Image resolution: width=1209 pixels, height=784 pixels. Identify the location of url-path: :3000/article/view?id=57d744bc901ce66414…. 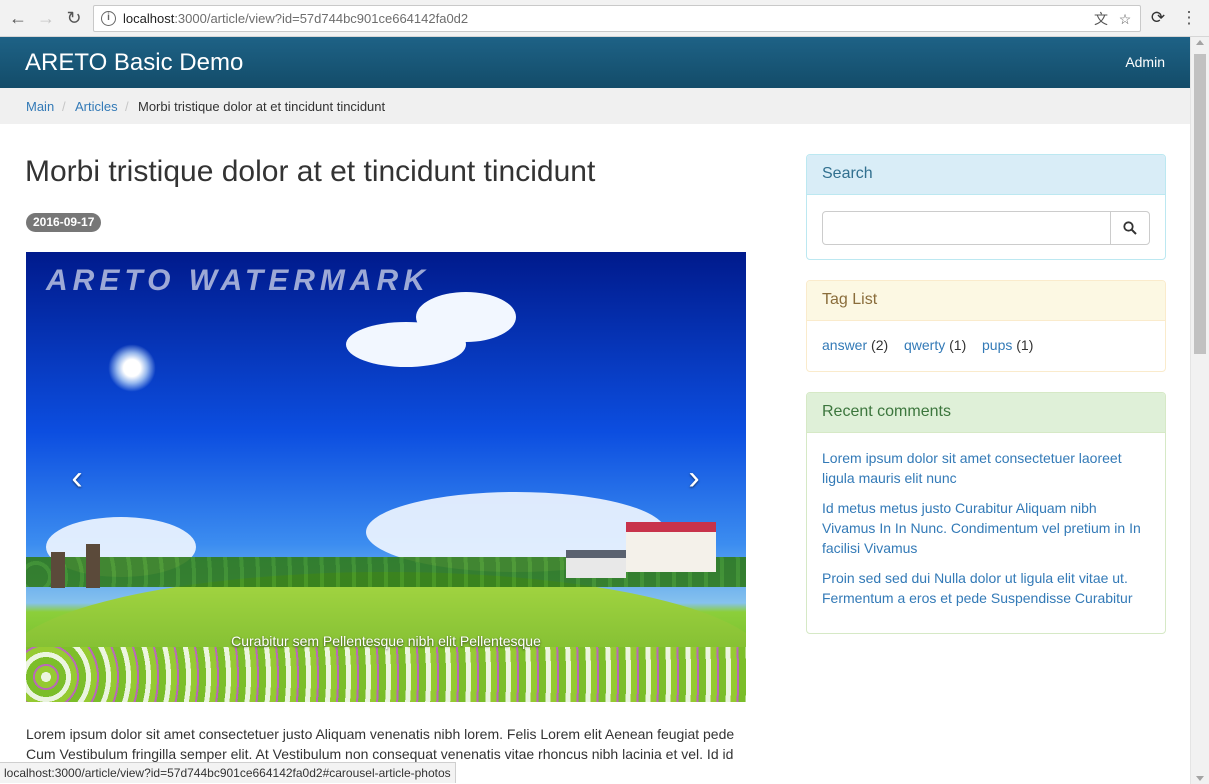
(321, 18).